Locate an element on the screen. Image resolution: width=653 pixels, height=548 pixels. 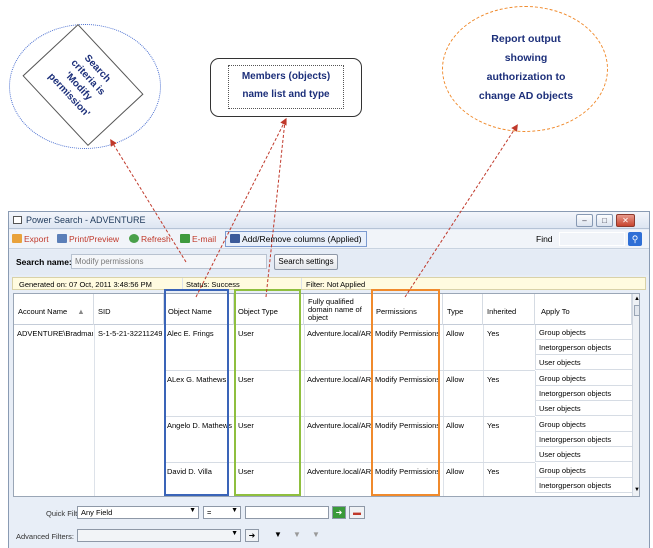
filter-edit-button: ▼ is located at coordinates (297, 535).